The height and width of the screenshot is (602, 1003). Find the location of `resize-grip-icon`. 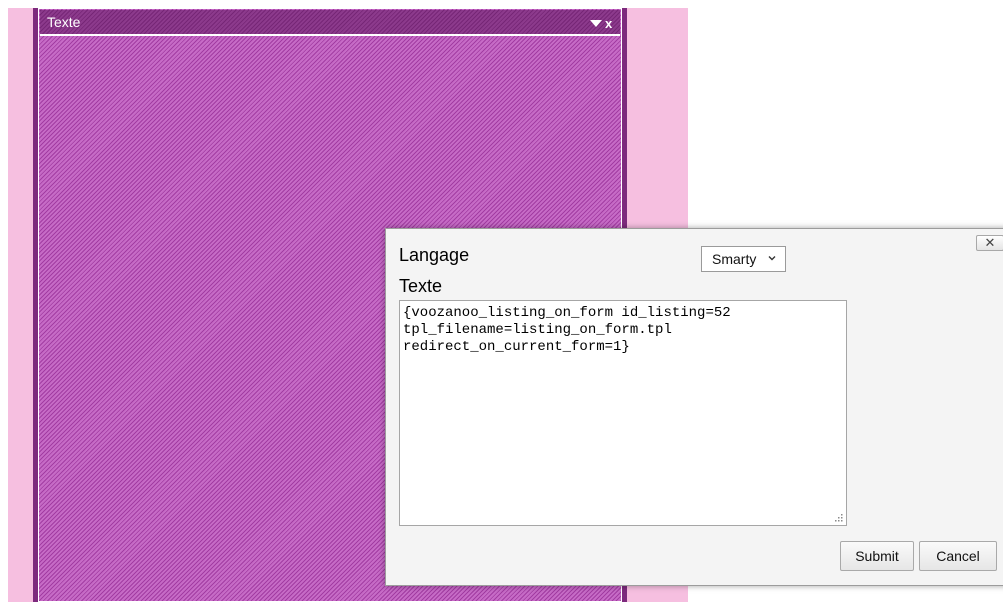

resize-grip-icon is located at coordinates (839, 518).